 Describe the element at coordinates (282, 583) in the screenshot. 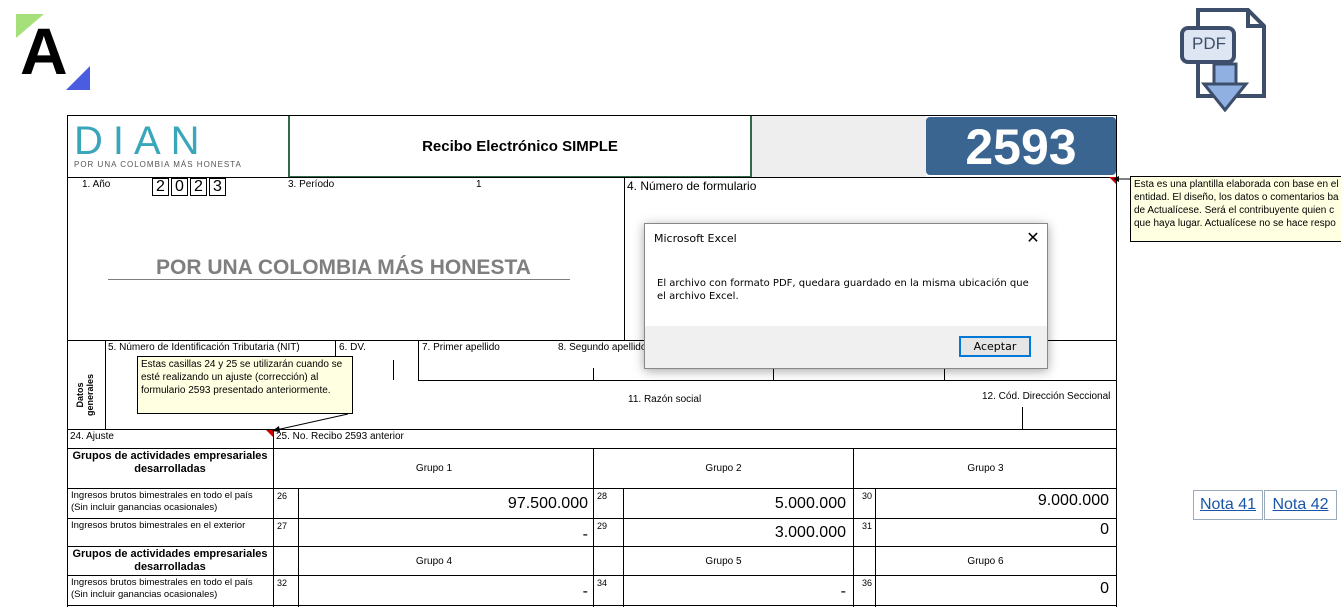

I see `cell-index: 32` at that location.